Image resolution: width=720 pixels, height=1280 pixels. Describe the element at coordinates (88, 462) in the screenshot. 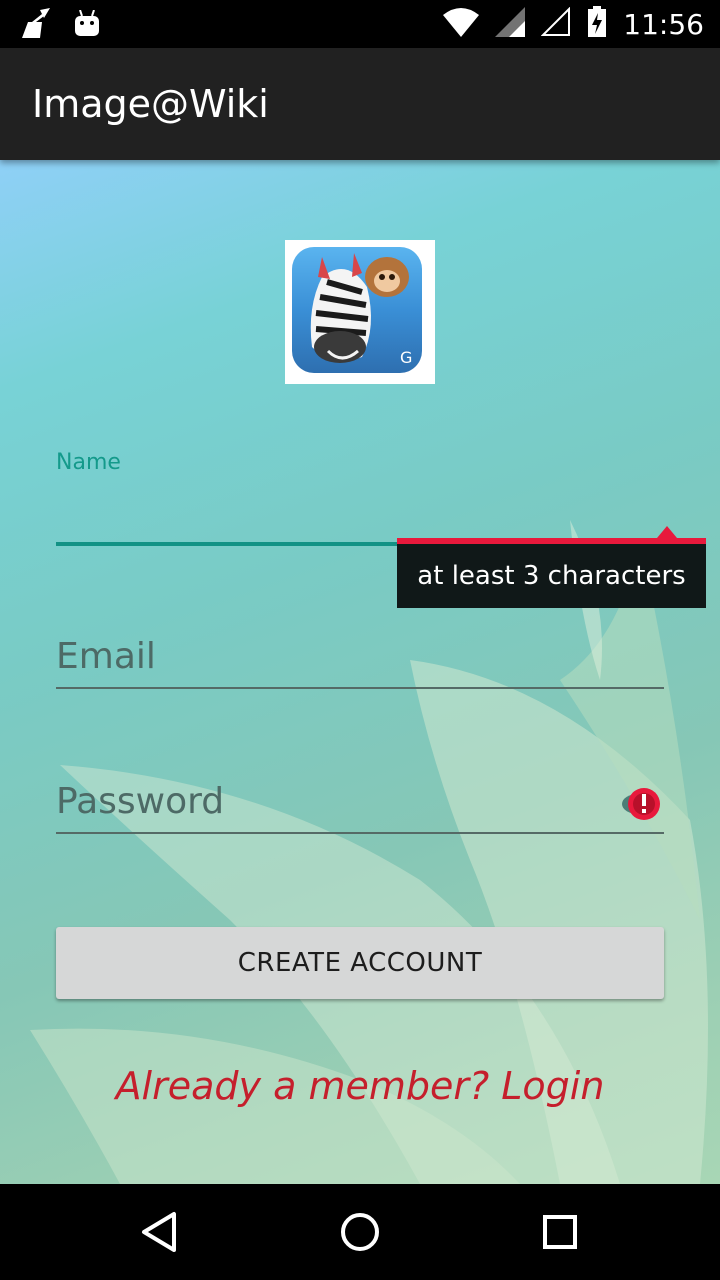

I see `name-label: Name` at that location.